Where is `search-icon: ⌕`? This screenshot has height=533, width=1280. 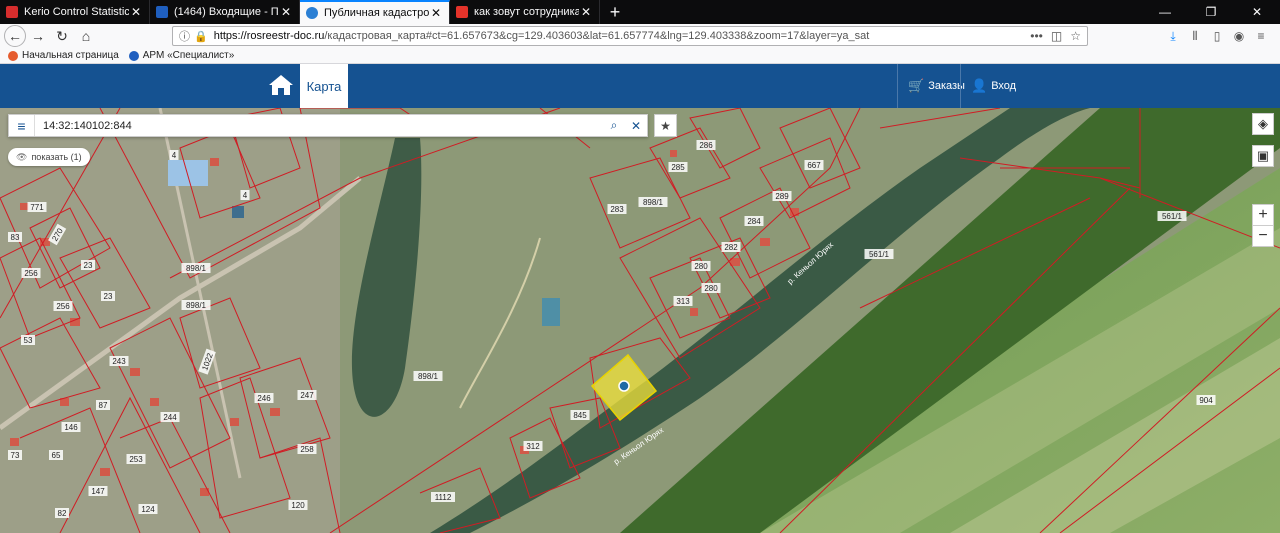 search-icon: ⌕ is located at coordinates (614, 125).